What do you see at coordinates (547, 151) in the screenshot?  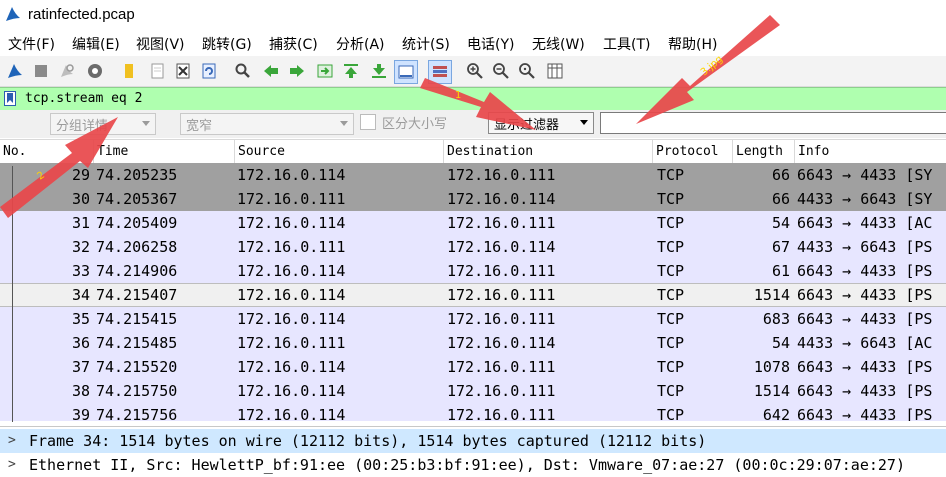 I see `column-header-destination: Destination` at bounding box center [547, 151].